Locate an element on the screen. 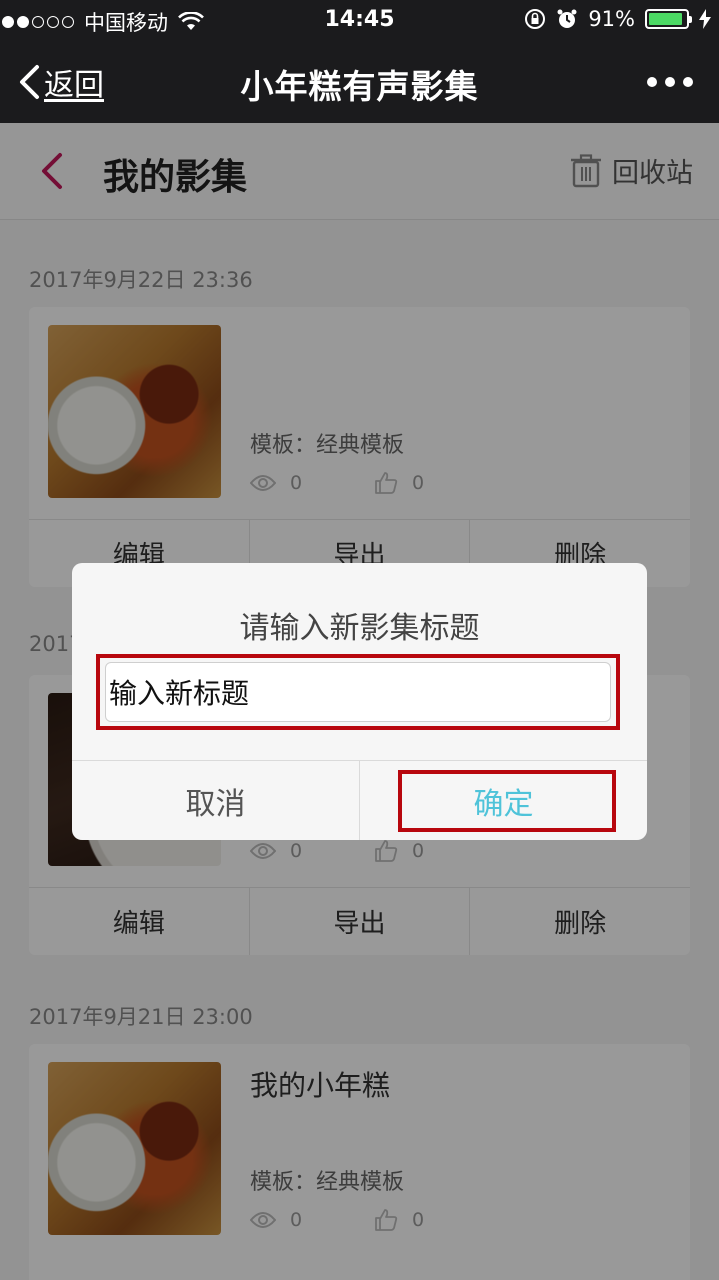 The height and width of the screenshot is (1280, 719). rotation-lock-icon is located at coordinates (535, 19).